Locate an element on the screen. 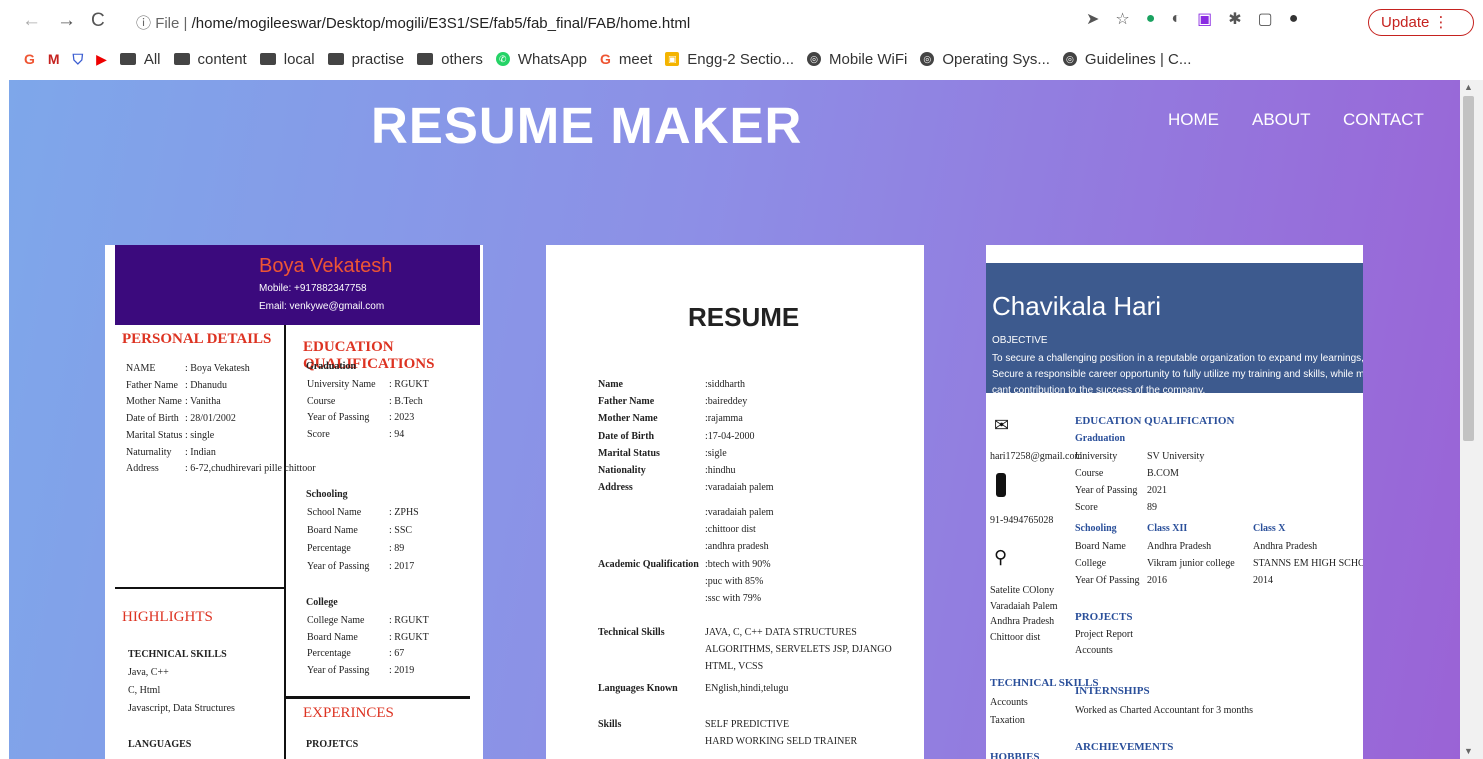  skill-item: Taxation is located at coordinates (1007, 720).